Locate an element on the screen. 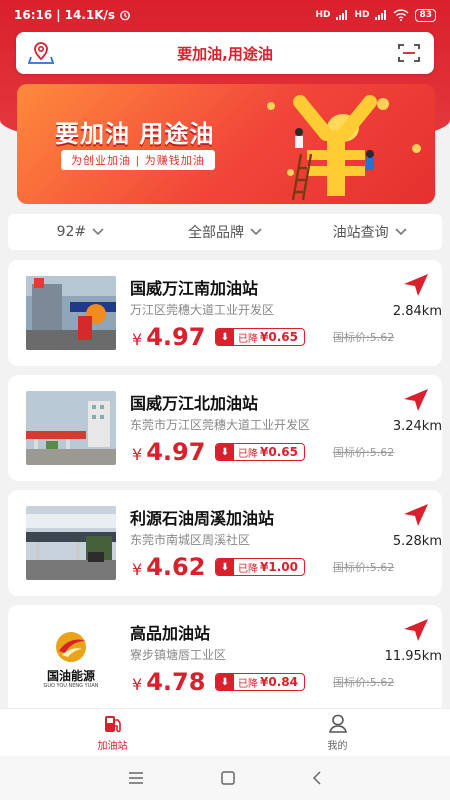  top-bar: 要加油,用途油 is located at coordinates (225, 53).